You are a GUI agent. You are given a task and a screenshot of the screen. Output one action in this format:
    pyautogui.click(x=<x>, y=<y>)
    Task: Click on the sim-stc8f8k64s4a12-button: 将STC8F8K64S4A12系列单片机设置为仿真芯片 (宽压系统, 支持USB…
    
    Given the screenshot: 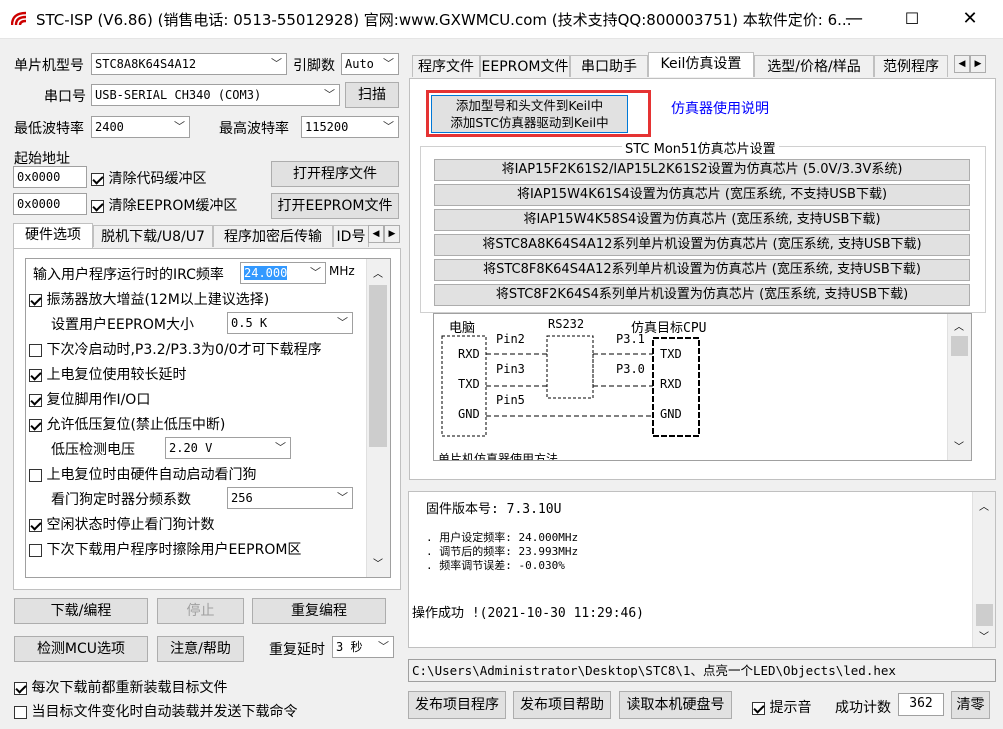 What is the action you would take?
    pyautogui.click(x=702, y=270)
    